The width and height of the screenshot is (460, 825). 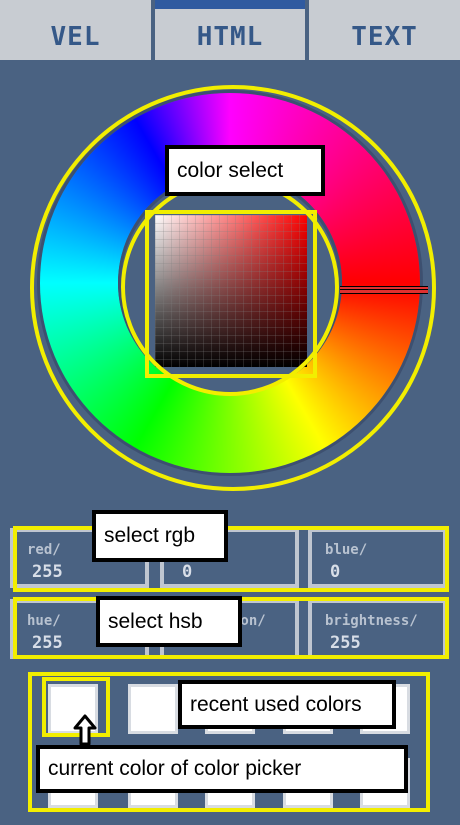 What do you see at coordinates (231, 559) in the screenshot?
I see `rgb-highlight` at bounding box center [231, 559].